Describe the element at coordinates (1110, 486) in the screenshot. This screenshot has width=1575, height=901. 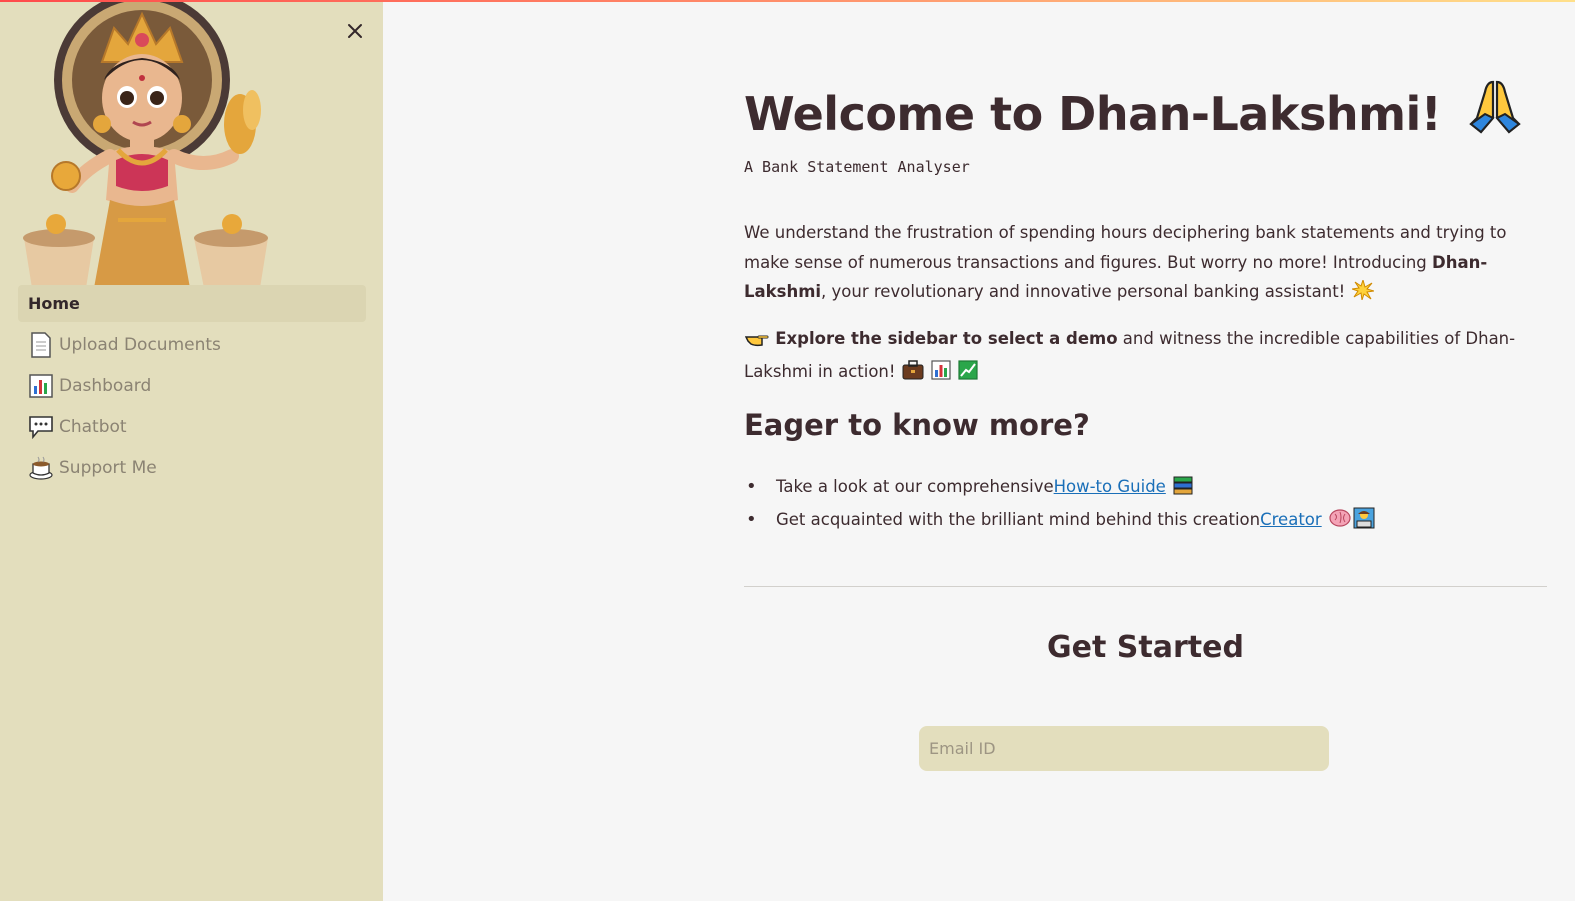
I see `how-to-guide-link: How-to Guide` at that location.